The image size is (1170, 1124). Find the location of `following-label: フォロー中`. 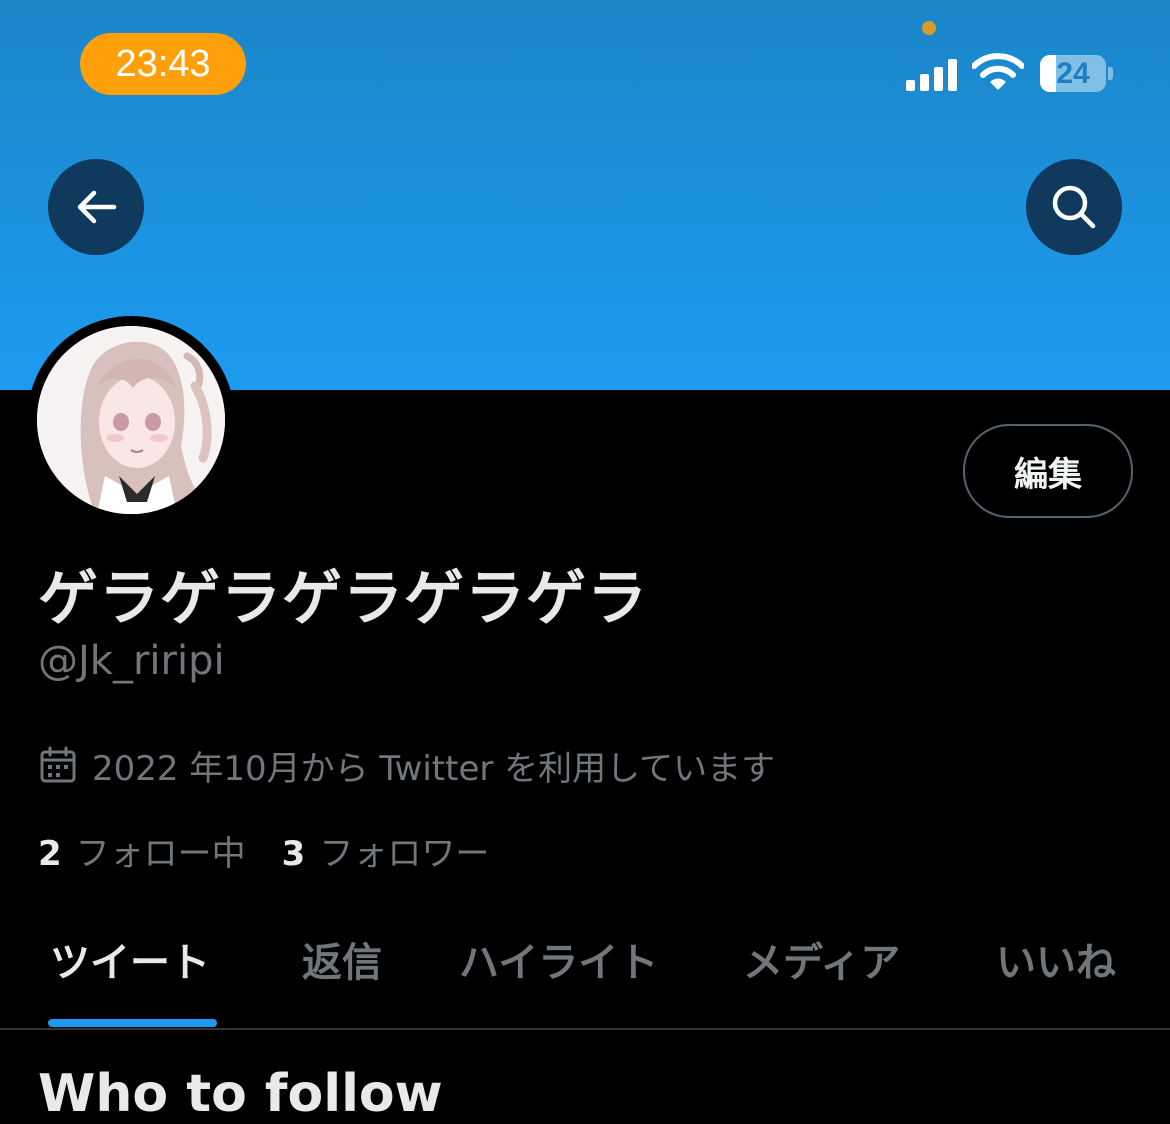

following-label: フォロー中 is located at coordinates (161, 850).